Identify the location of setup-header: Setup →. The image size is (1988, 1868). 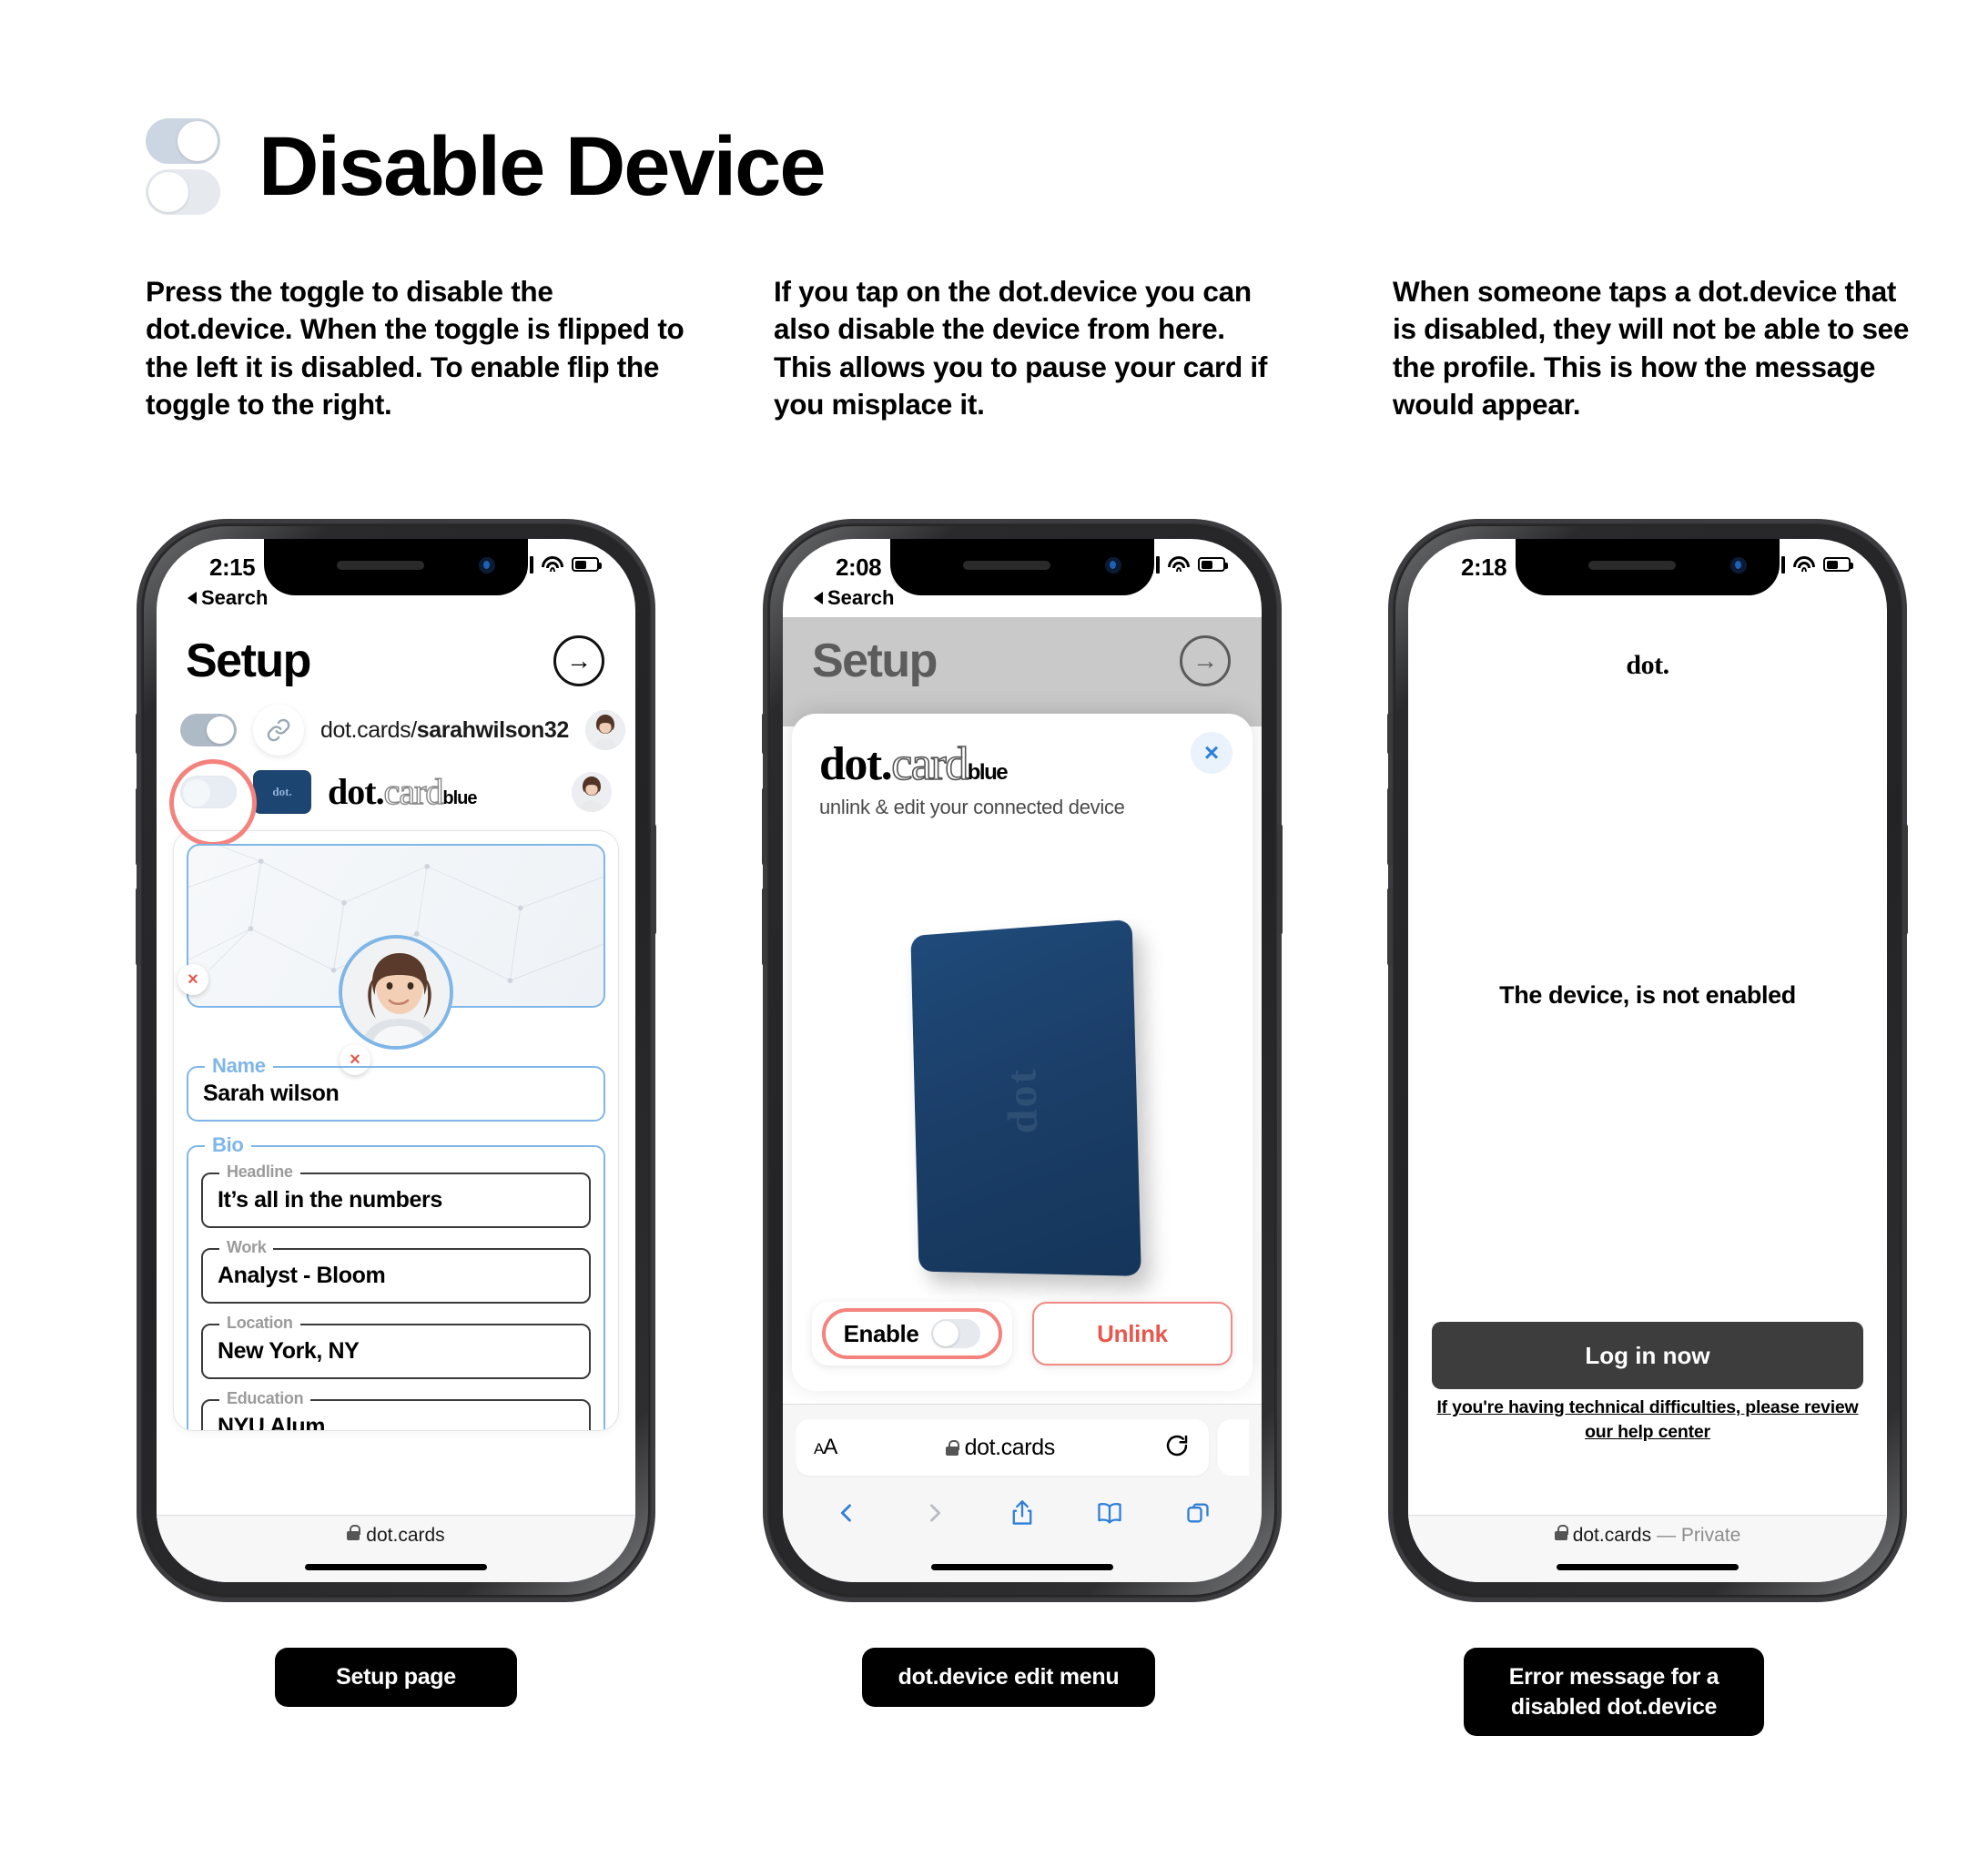
(396, 657).